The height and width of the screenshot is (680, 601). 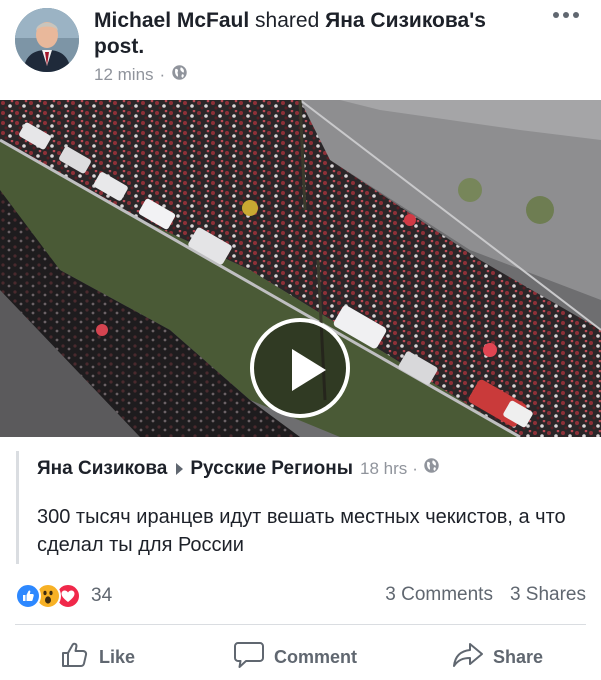 I want to click on comments-count-link: 3 Comments, so click(x=439, y=595).